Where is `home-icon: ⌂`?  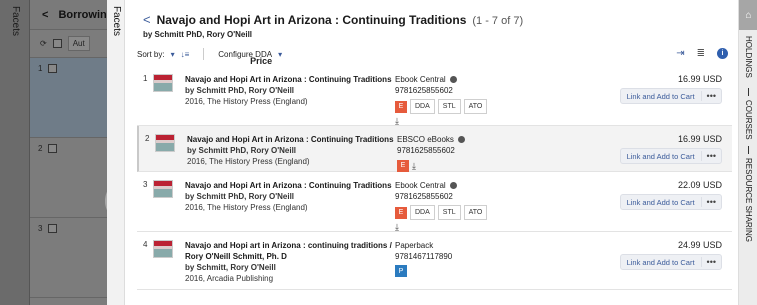
home-icon: ⌂ is located at coordinates (748, 15).